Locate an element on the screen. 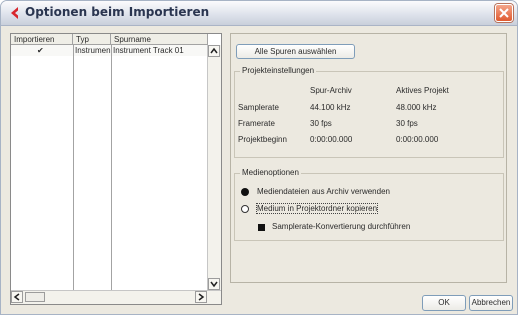 The image size is (518, 315). title-bar: Optionen beim Importieren is located at coordinates (259, 13).